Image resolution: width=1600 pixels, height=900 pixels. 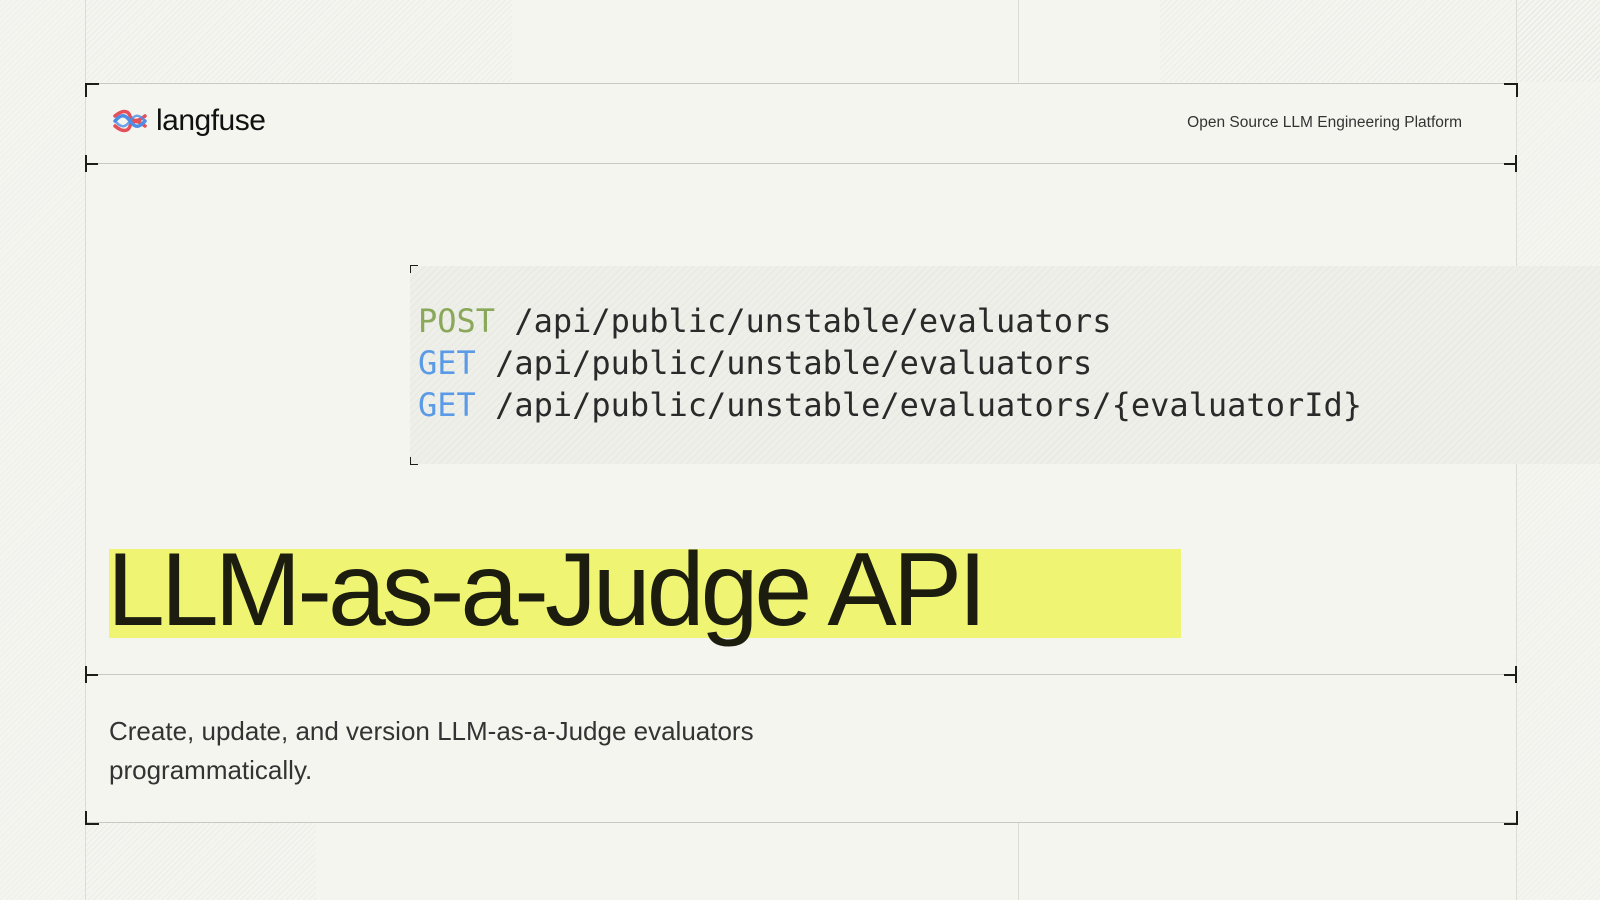 What do you see at coordinates (414, 461) in the screenshot?
I see `code-corner-bl` at bounding box center [414, 461].